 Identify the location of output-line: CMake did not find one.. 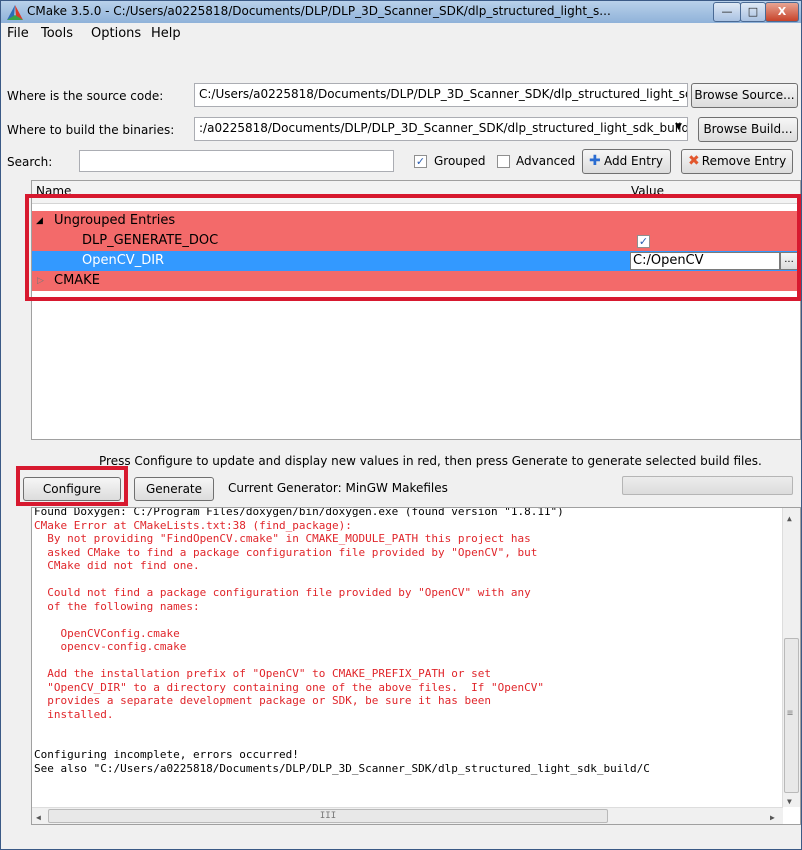
(117, 565).